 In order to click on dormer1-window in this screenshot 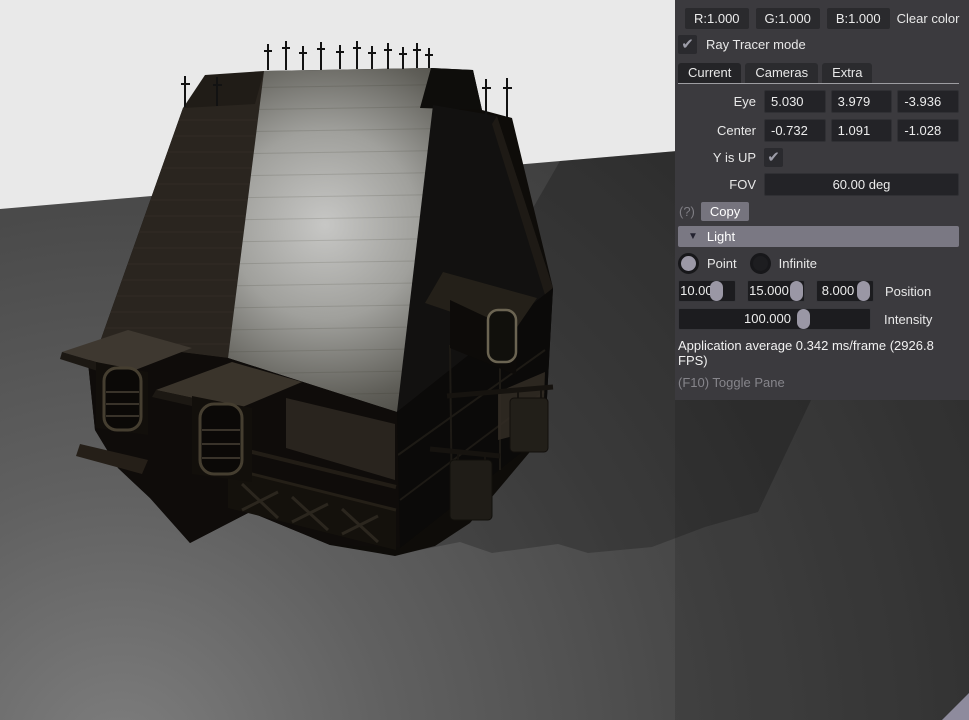, I will do `click(122, 399)`.